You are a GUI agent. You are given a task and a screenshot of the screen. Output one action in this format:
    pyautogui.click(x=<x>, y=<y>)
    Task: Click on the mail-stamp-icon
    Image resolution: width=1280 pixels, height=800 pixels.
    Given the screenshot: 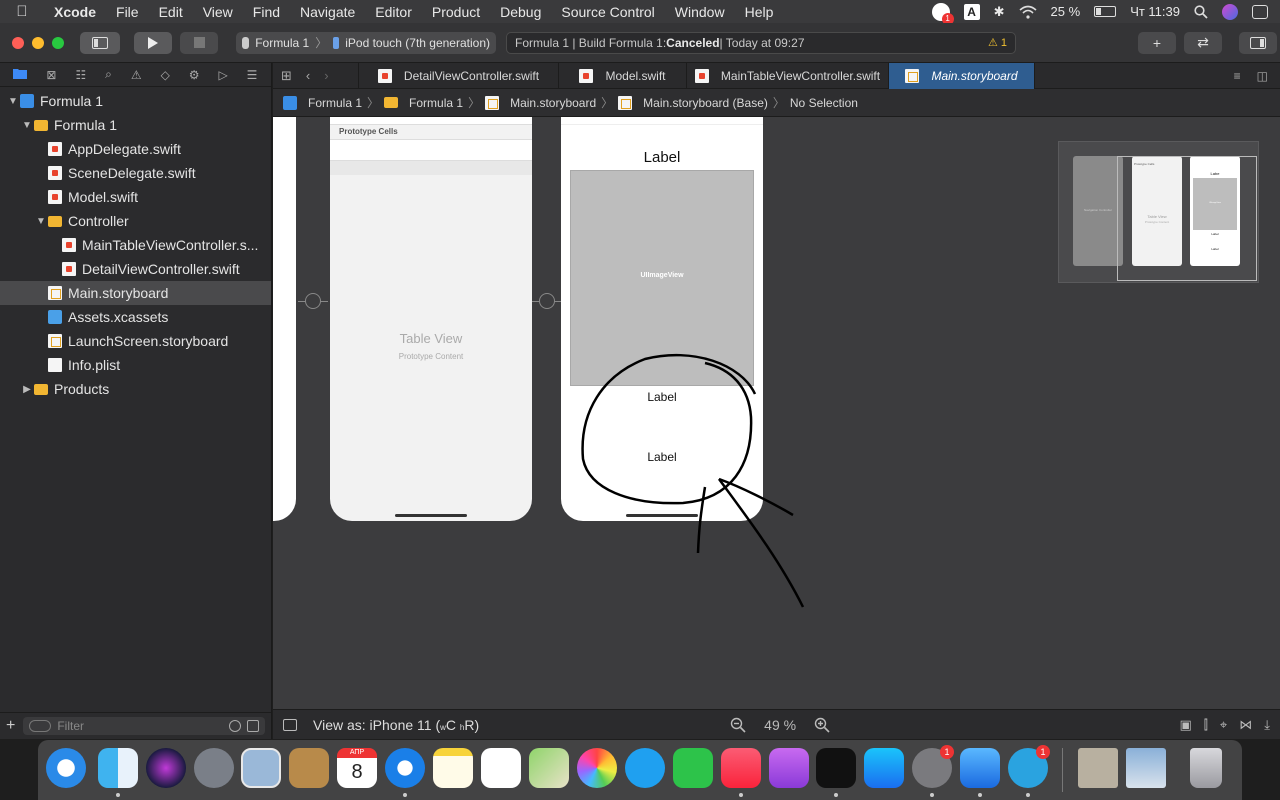 What is the action you would take?
    pyautogui.click(x=261, y=768)
    